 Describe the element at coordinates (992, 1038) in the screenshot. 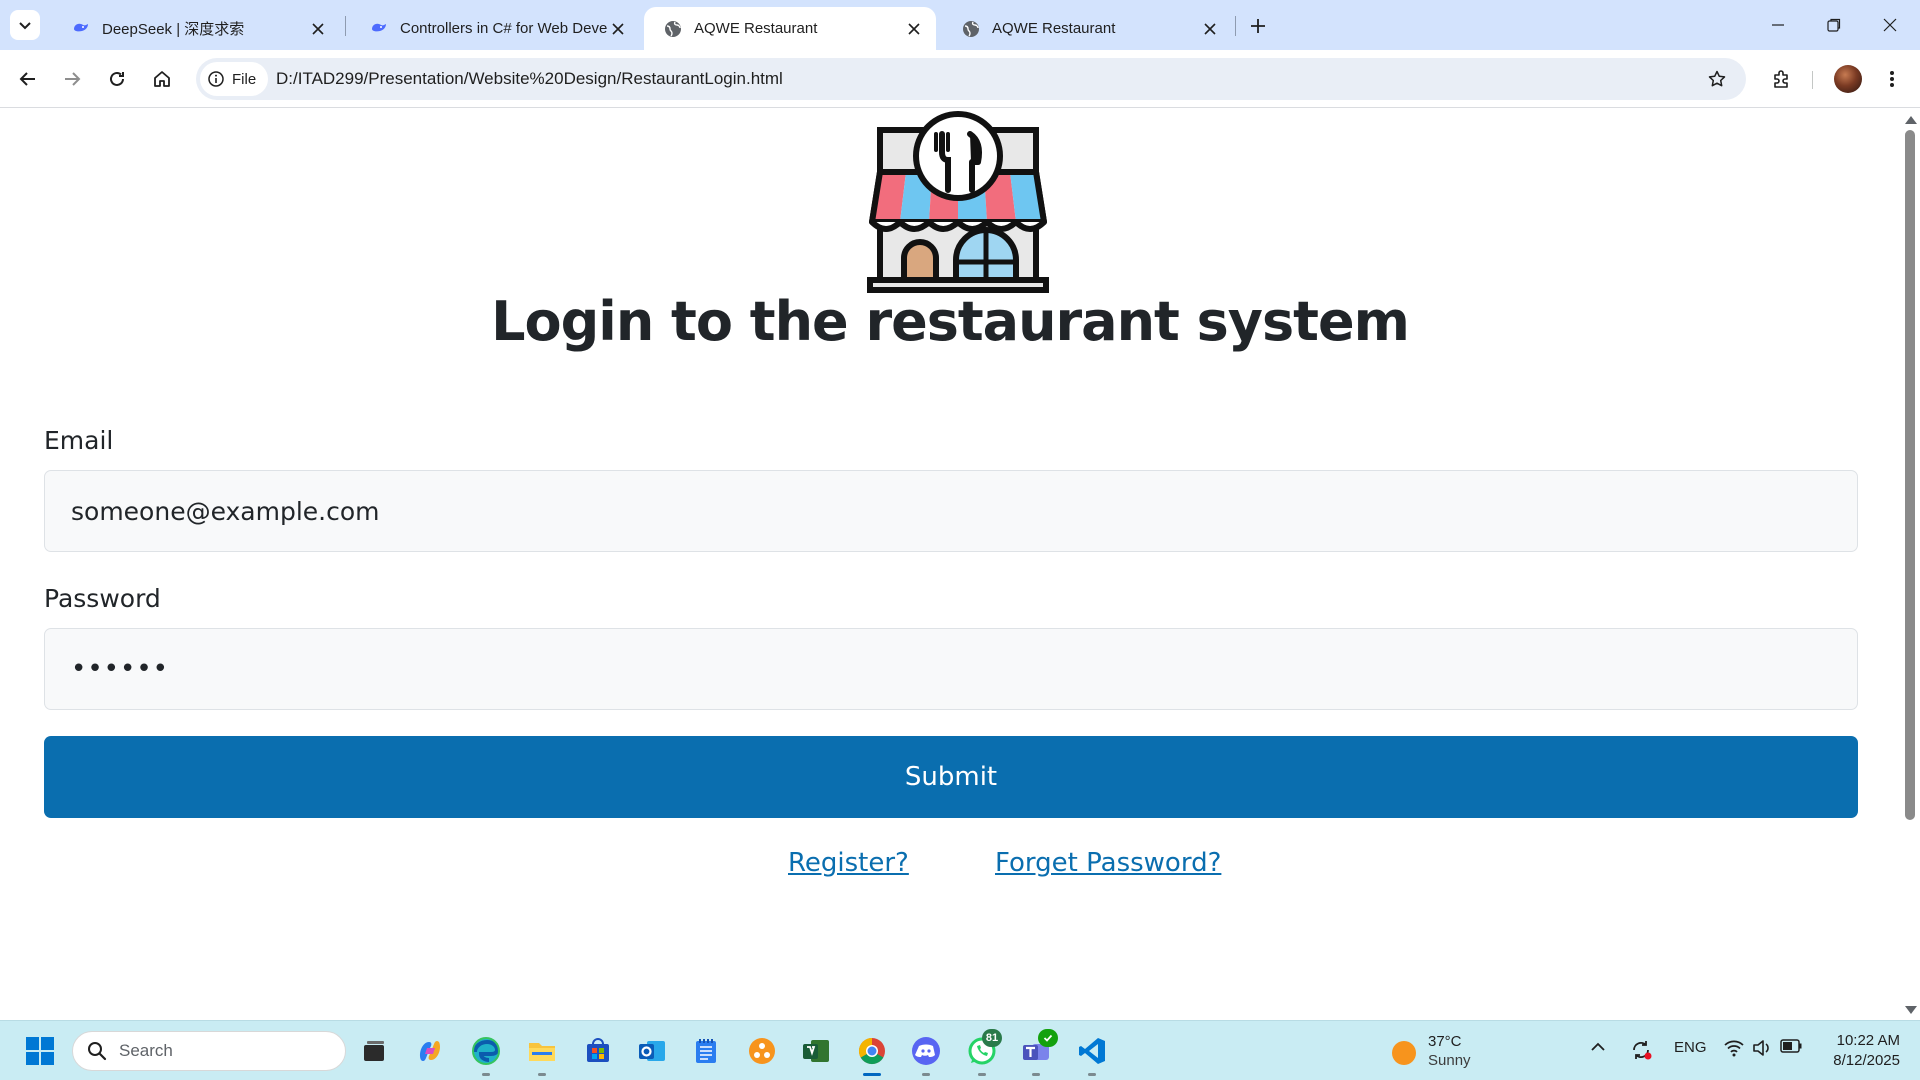

I see `whatsapp-unread-badge: 81` at that location.